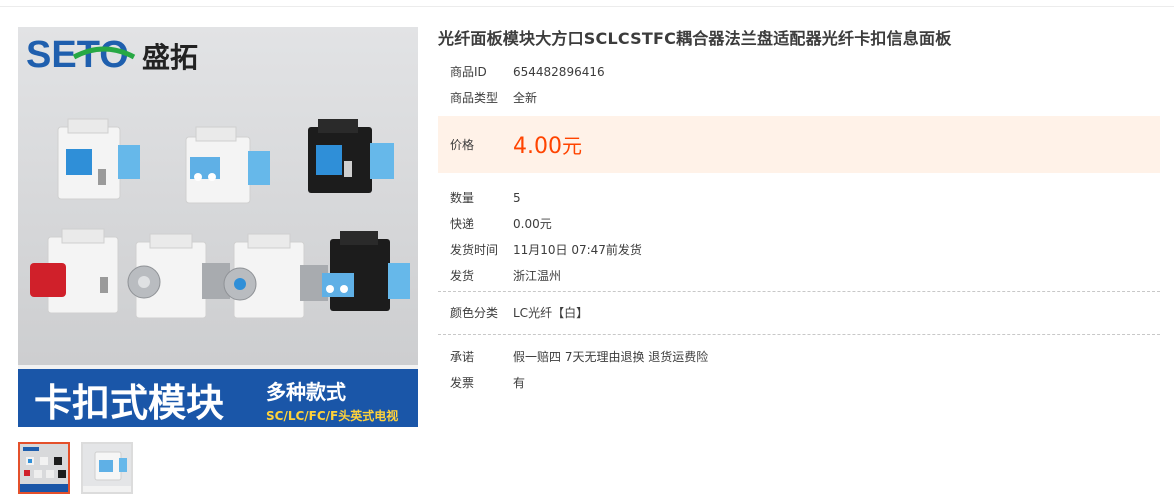  What do you see at coordinates (695, 38) in the screenshot?
I see `product-title: 光纤面板模块大方口SCLCSTFC耦合器法兰盘适配器光纤卡扣信息面板` at bounding box center [695, 38].